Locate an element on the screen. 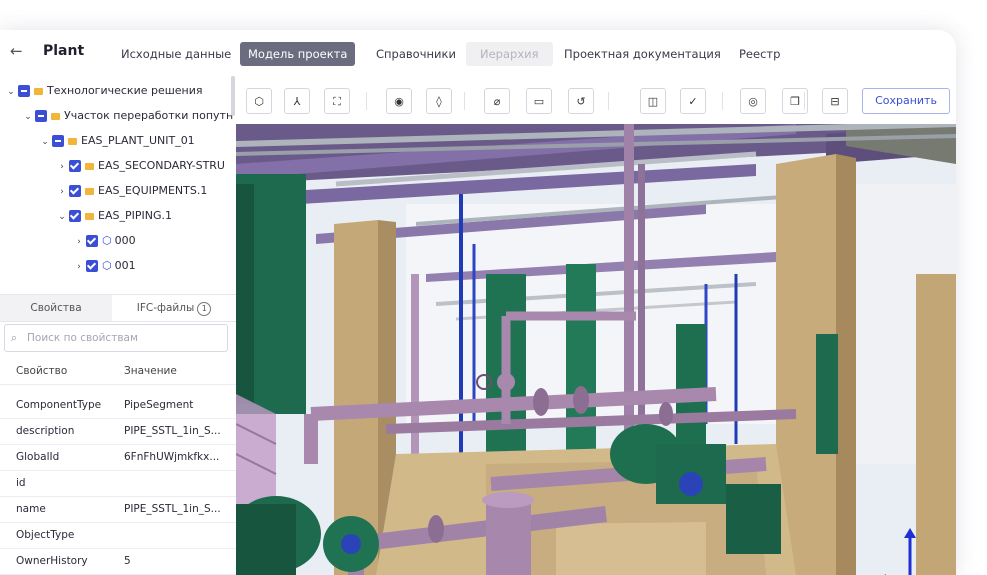 This screenshot has height=575, width=987. tab-ifc-files: IFC-файлы 1 is located at coordinates (174, 308).